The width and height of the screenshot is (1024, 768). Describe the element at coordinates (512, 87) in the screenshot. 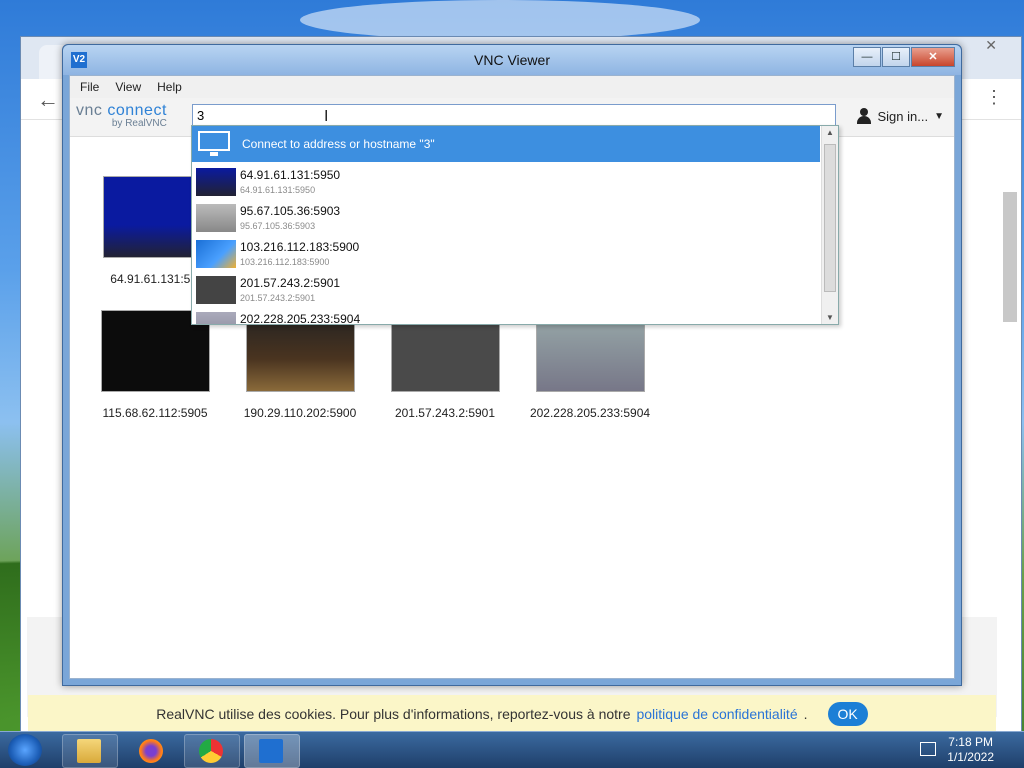

I see `menu-bar: File View Help` at that location.